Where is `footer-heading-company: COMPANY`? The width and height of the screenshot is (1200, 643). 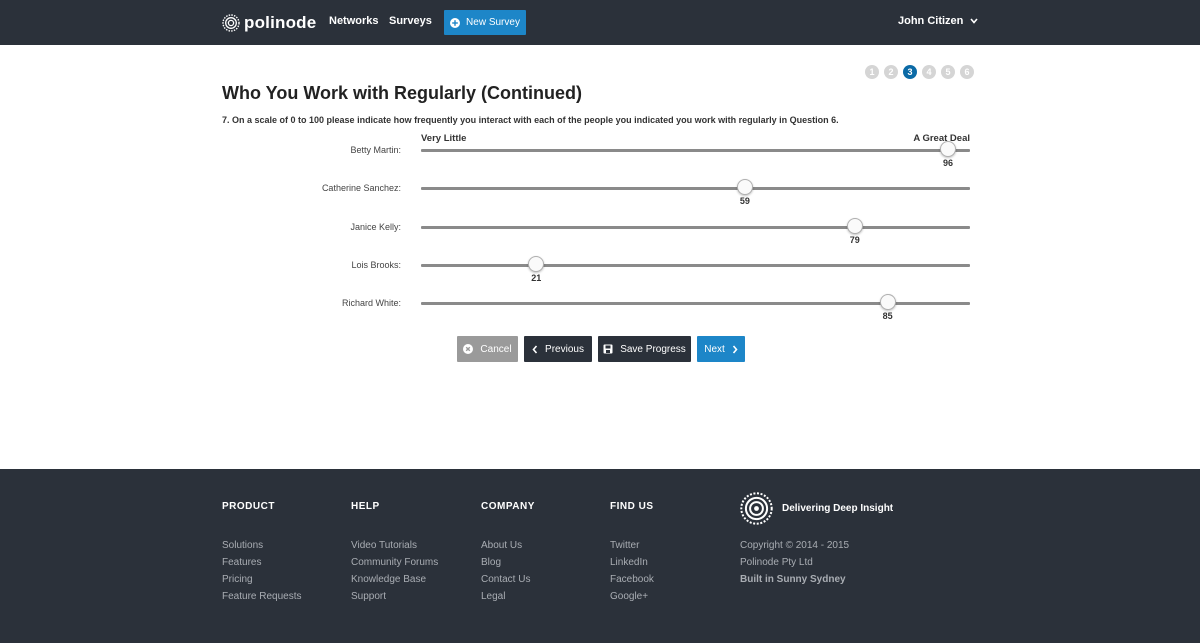 footer-heading-company: COMPANY is located at coordinates (508, 506).